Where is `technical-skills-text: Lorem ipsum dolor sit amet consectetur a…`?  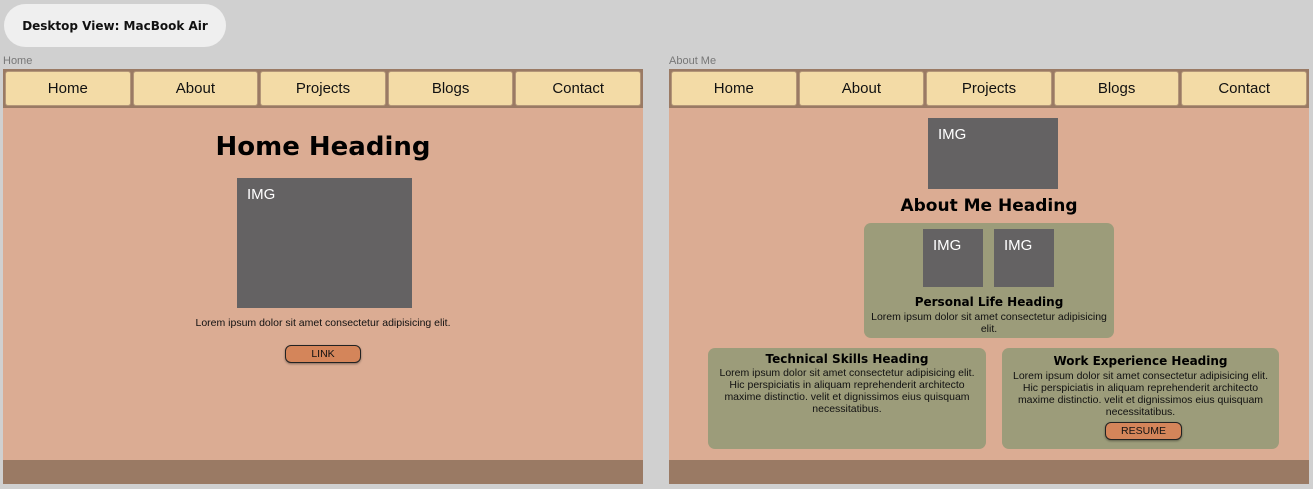 technical-skills-text: Lorem ipsum dolor sit amet consectetur a… is located at coordinates (847, 391).